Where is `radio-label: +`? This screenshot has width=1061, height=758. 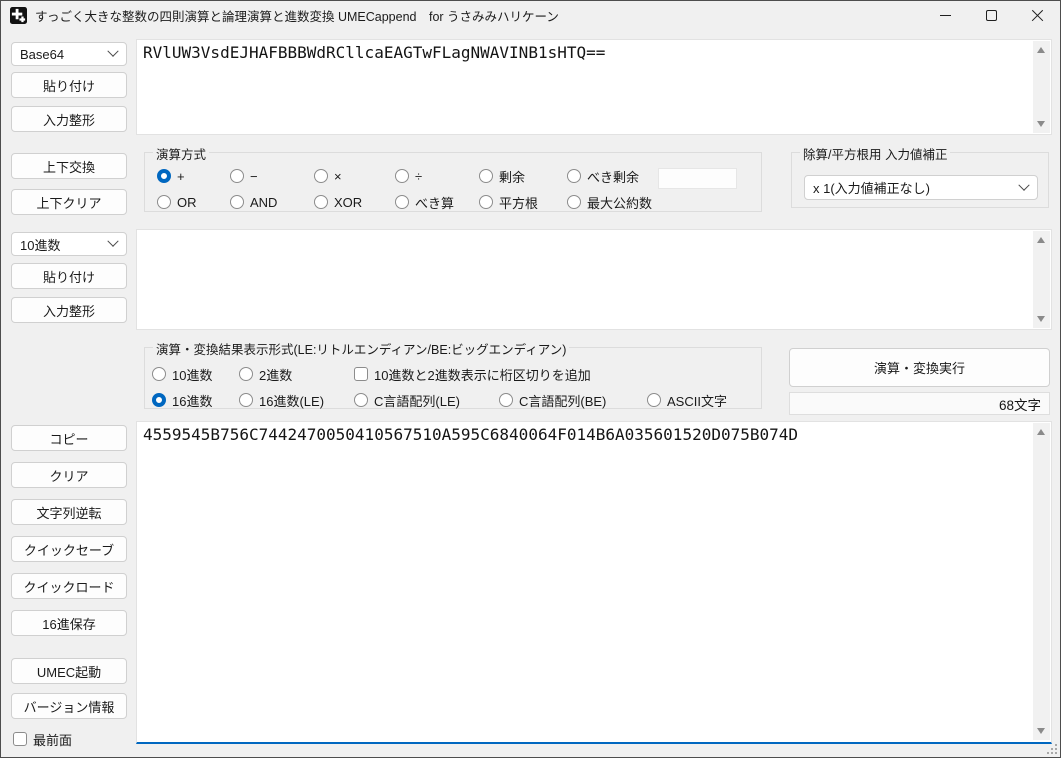
radio-label: + is located at coordinates (181, 176).